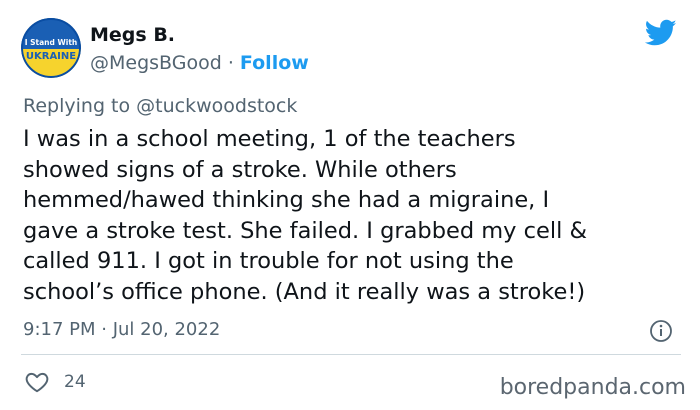 This screenshot has width=700, height=410. What do you see at coordinates (51, 56) in the screenshot?
I see `svg-text: UKRAINE` at bounding box center [51, 56].